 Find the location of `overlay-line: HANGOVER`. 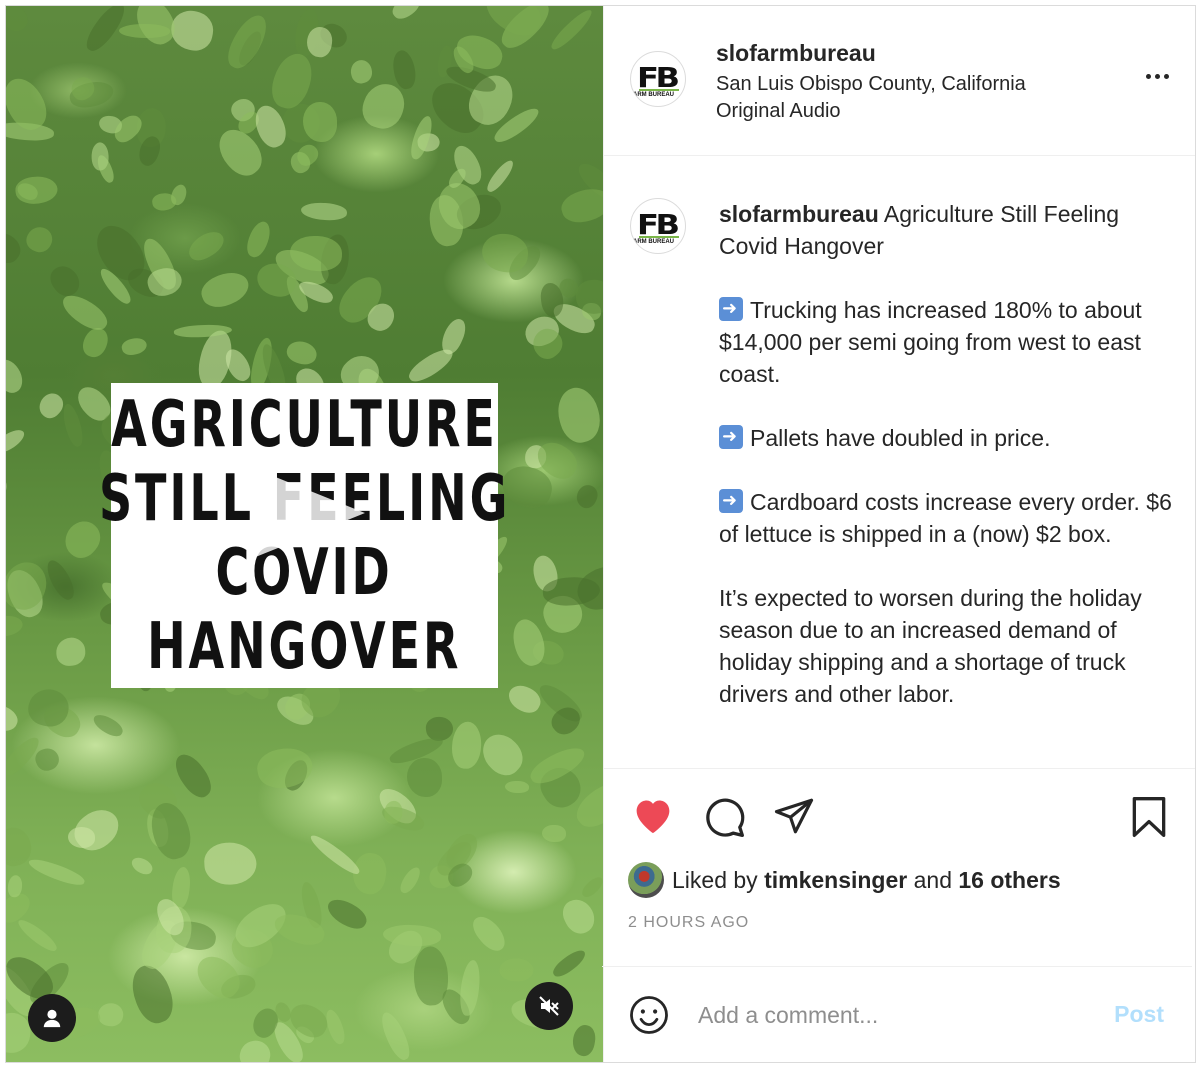

overlay-line: HANGOVER is located at coordinates (304, 646).